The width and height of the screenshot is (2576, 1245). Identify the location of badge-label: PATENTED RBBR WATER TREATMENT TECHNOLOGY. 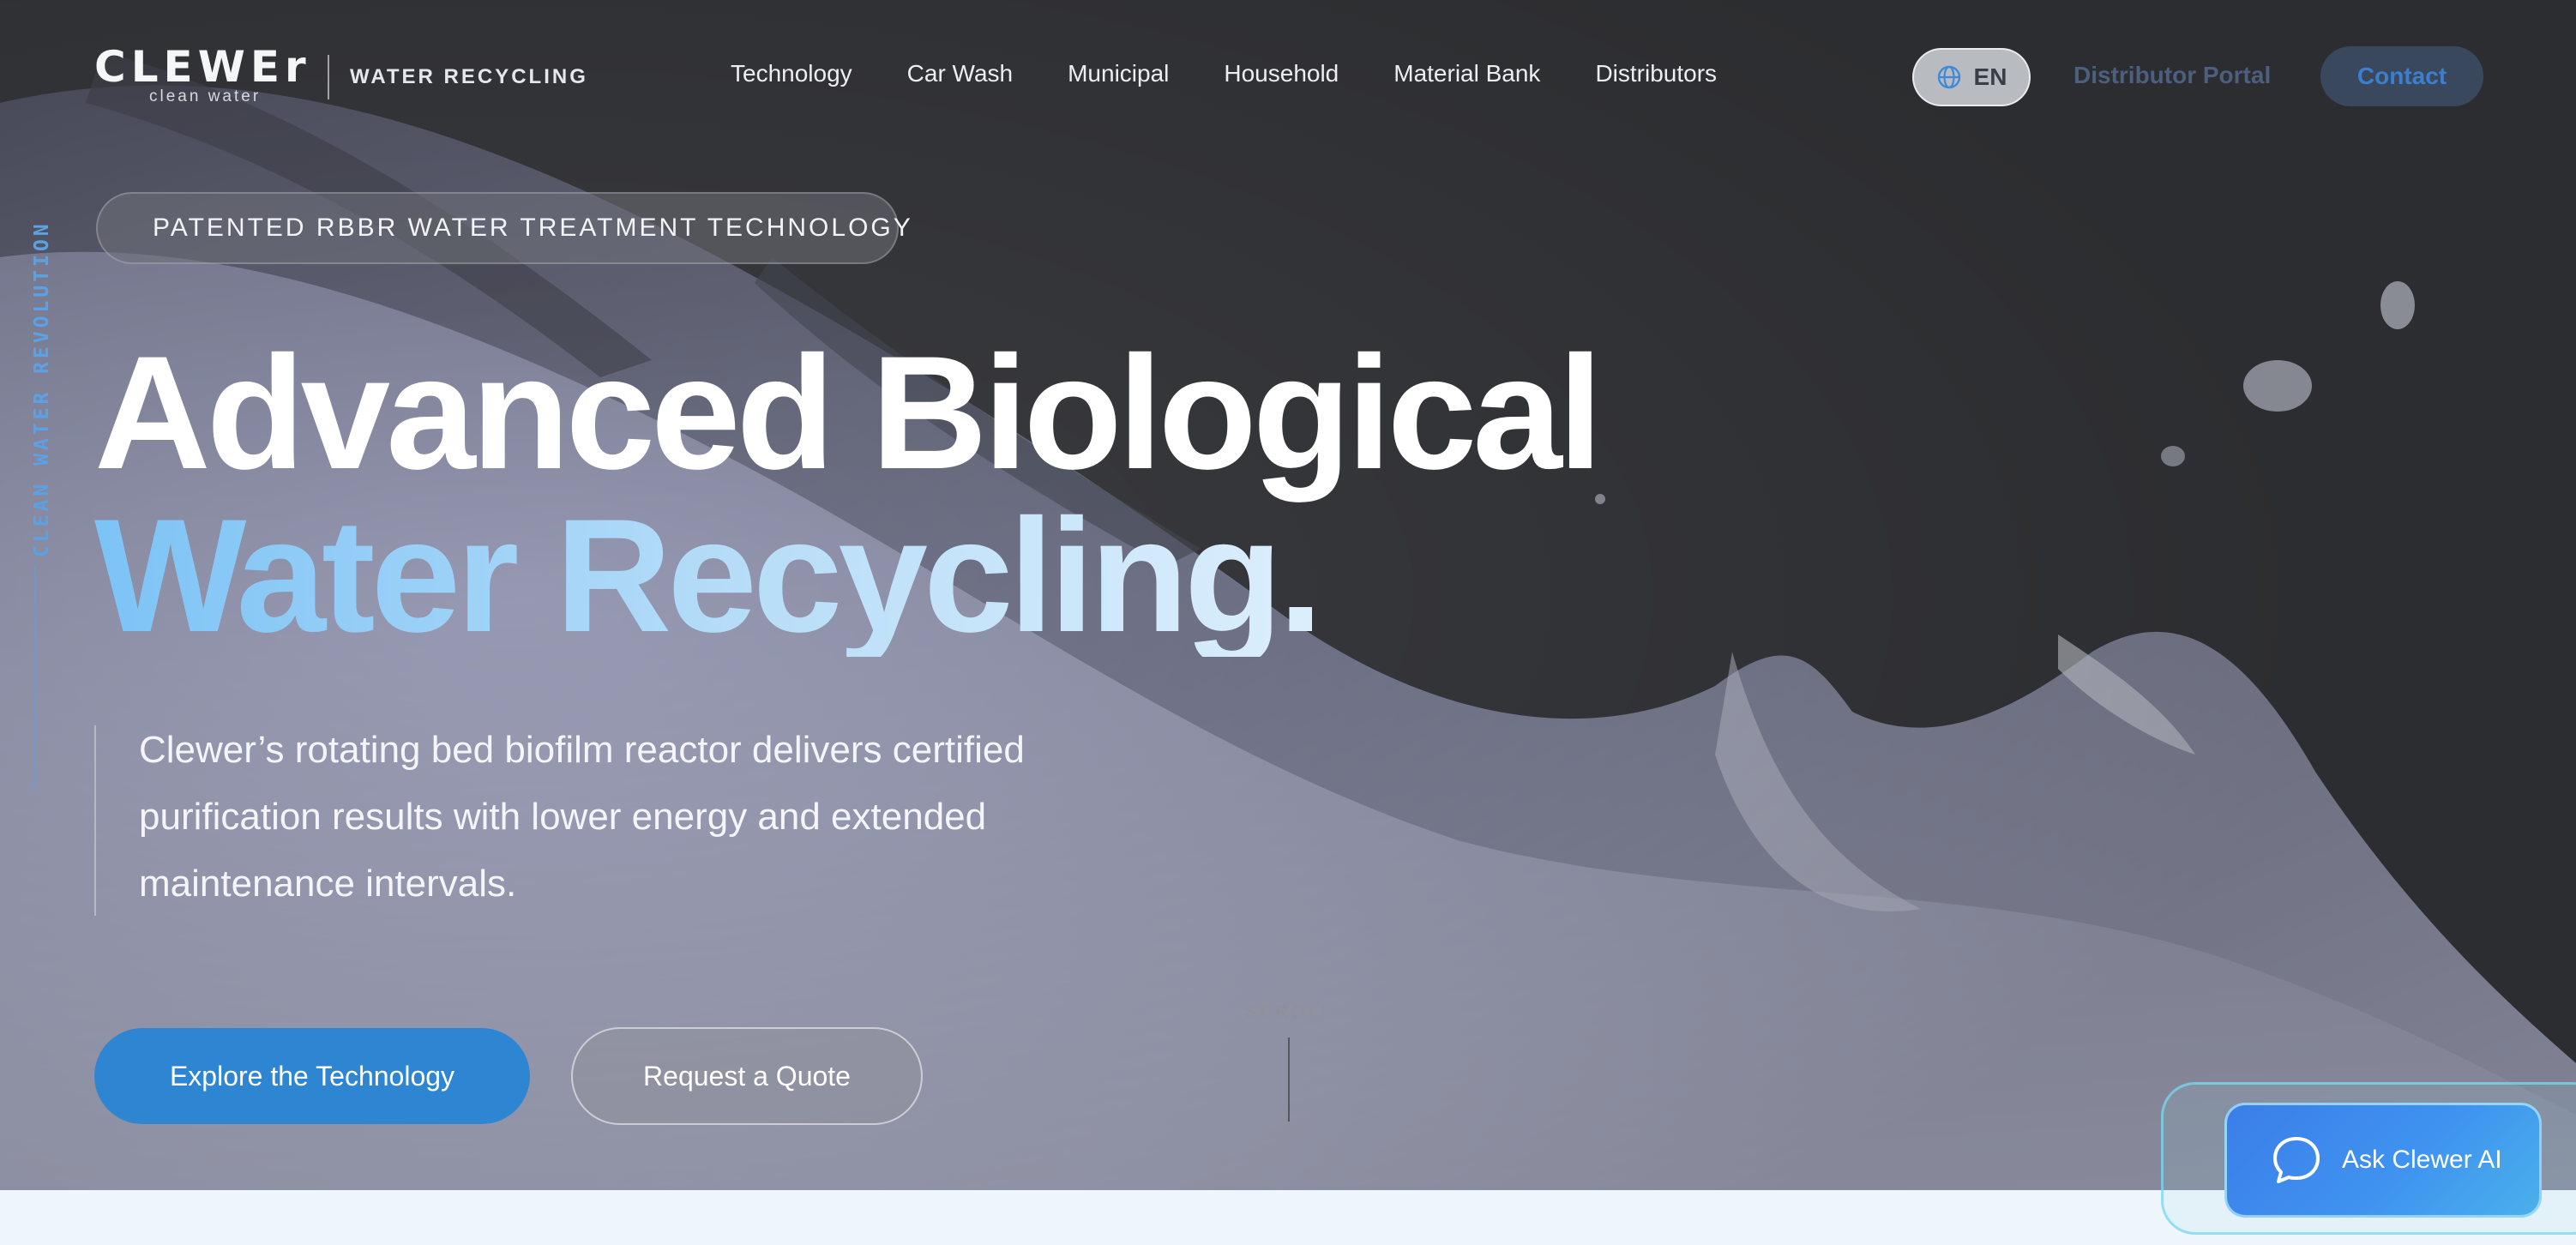
(533, 228).